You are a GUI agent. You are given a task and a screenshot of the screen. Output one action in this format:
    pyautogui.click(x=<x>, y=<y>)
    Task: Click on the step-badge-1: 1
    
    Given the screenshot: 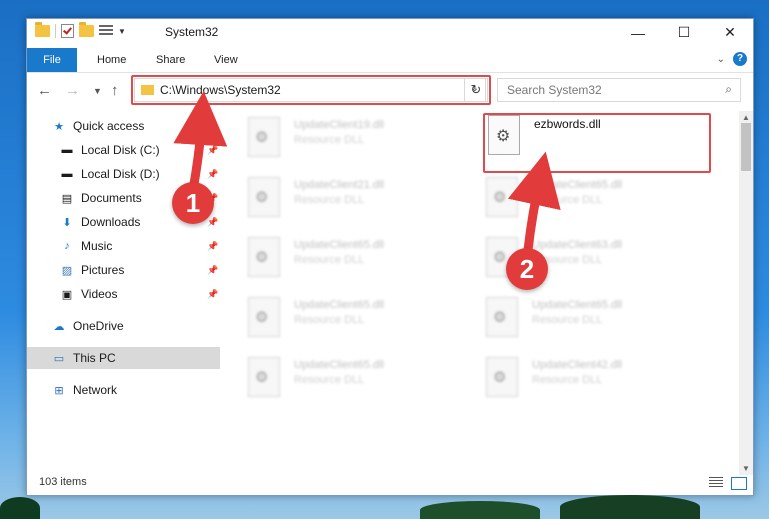 What is the action you would take?
    pyautogui.click(x=193, y=203)
    